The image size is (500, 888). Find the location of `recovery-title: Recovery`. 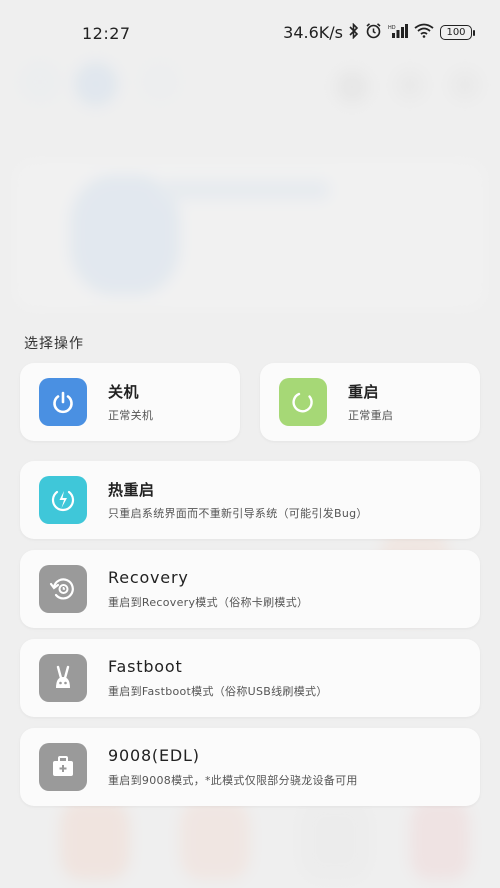

recovery-title: Recovery is located at coordinates (148, 577).